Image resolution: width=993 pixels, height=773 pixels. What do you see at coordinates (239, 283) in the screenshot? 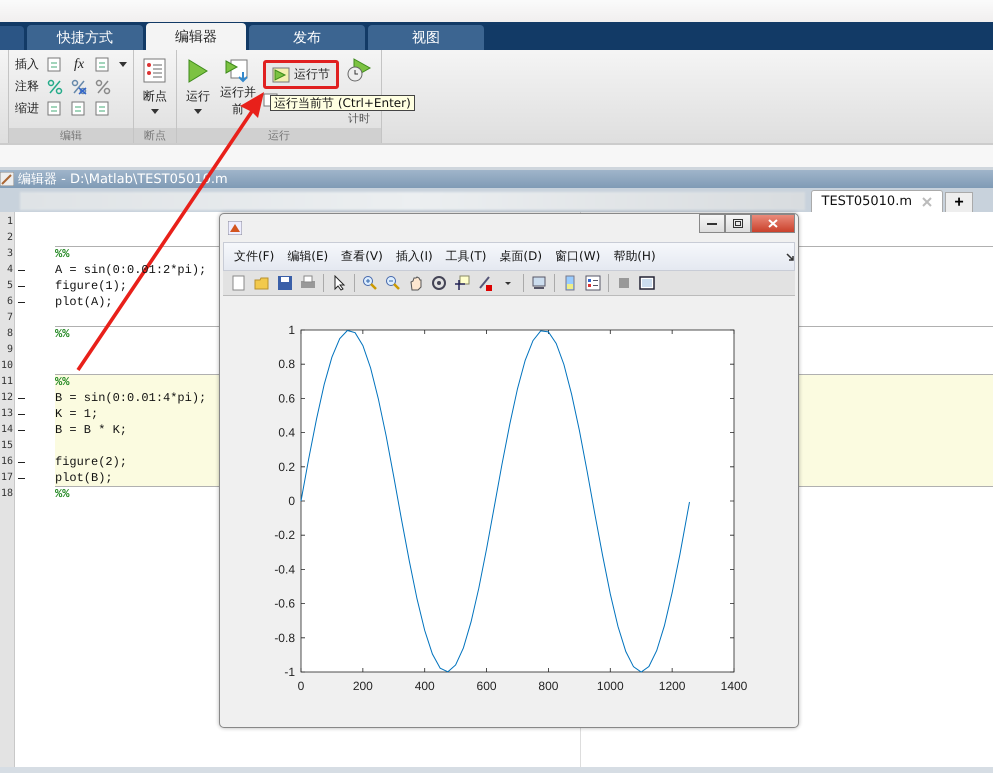
I see `new-file-icon` at bounding box center [239, 283].